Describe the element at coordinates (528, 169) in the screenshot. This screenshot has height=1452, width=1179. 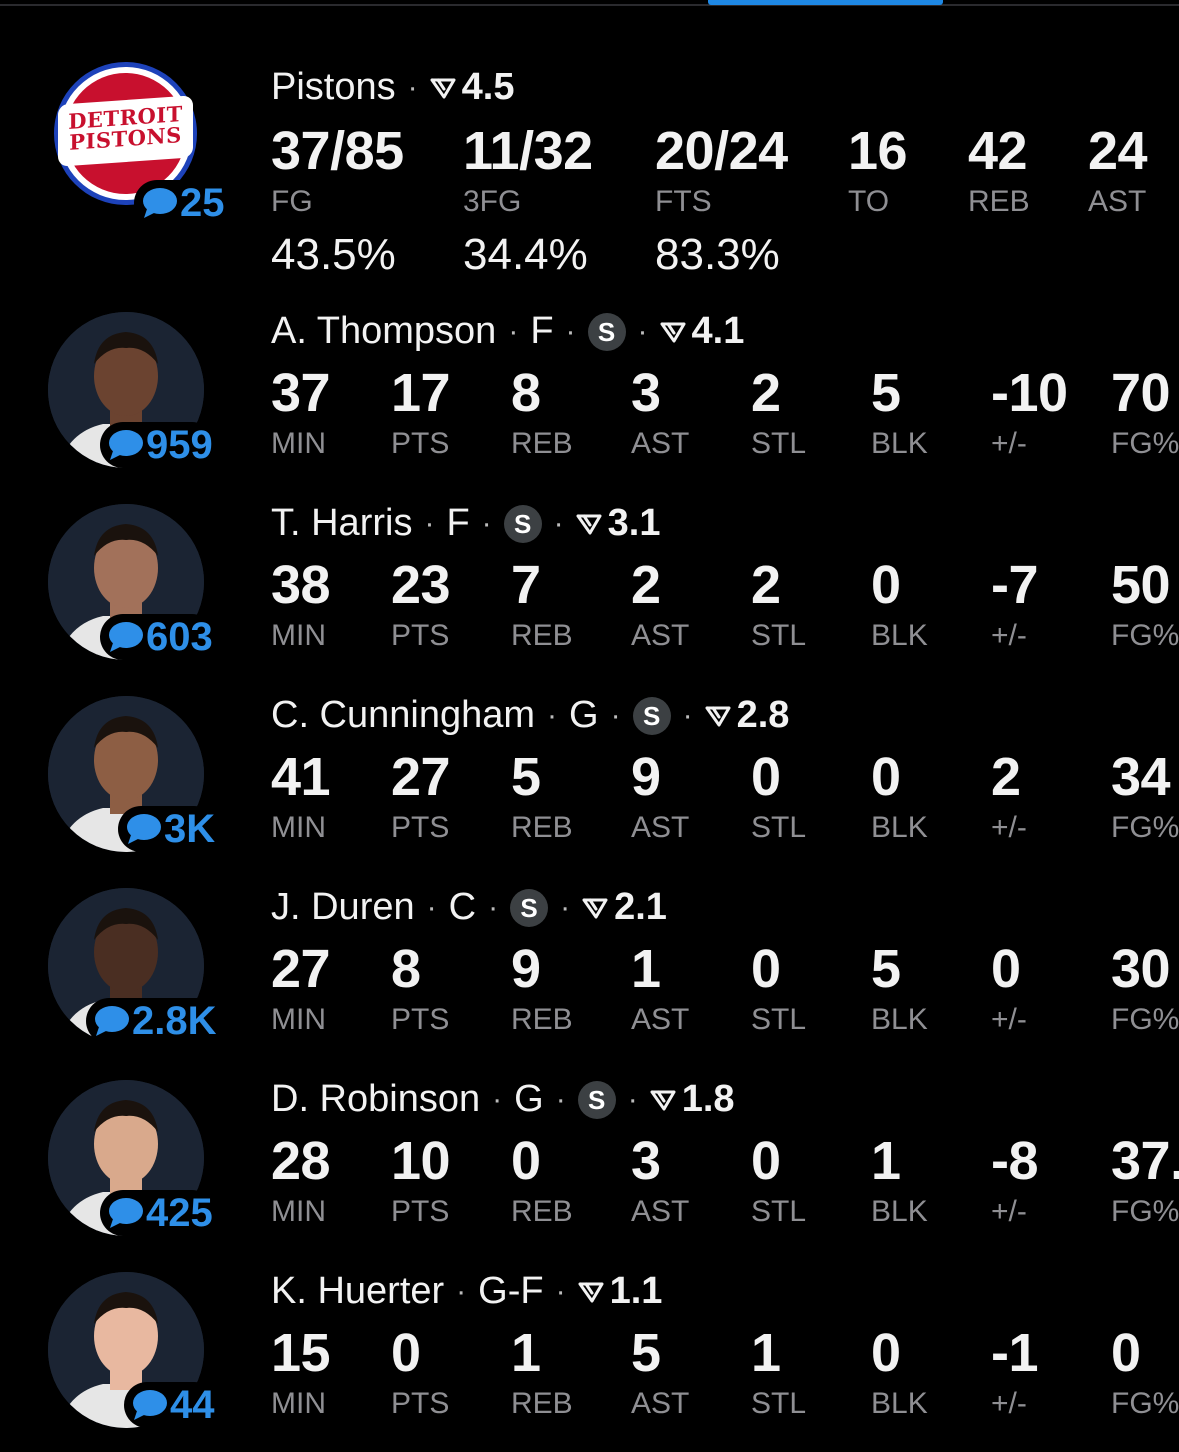
I see `team-stat-3fg: 11/32 3FG` at that location.